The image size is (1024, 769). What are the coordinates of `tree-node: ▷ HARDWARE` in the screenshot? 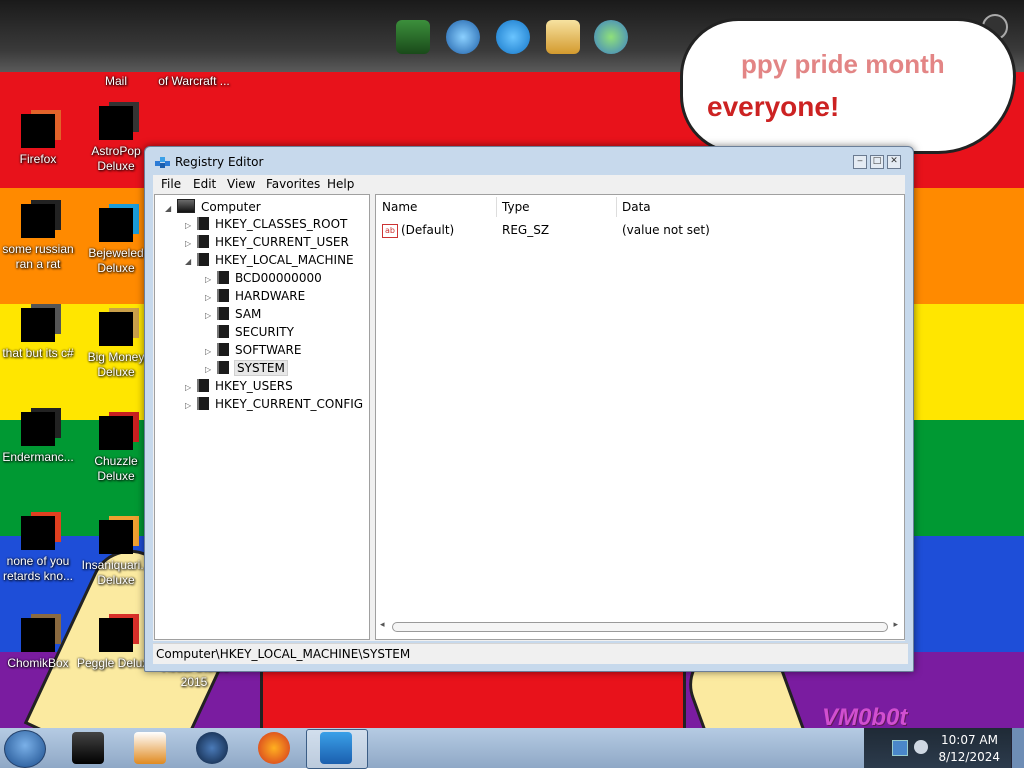 It's located at (255, 296).